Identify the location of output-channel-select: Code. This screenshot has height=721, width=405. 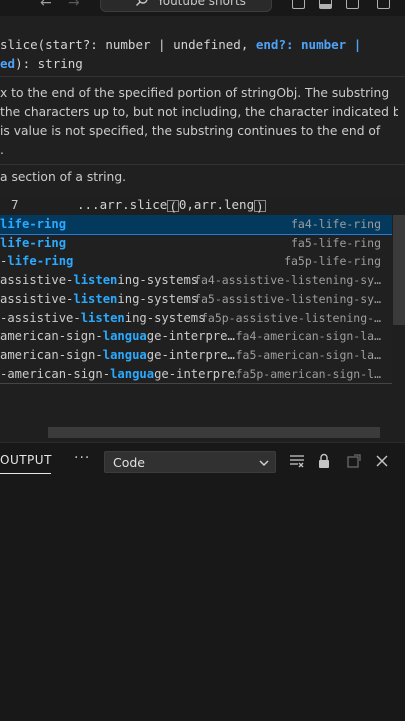
(190, 462).